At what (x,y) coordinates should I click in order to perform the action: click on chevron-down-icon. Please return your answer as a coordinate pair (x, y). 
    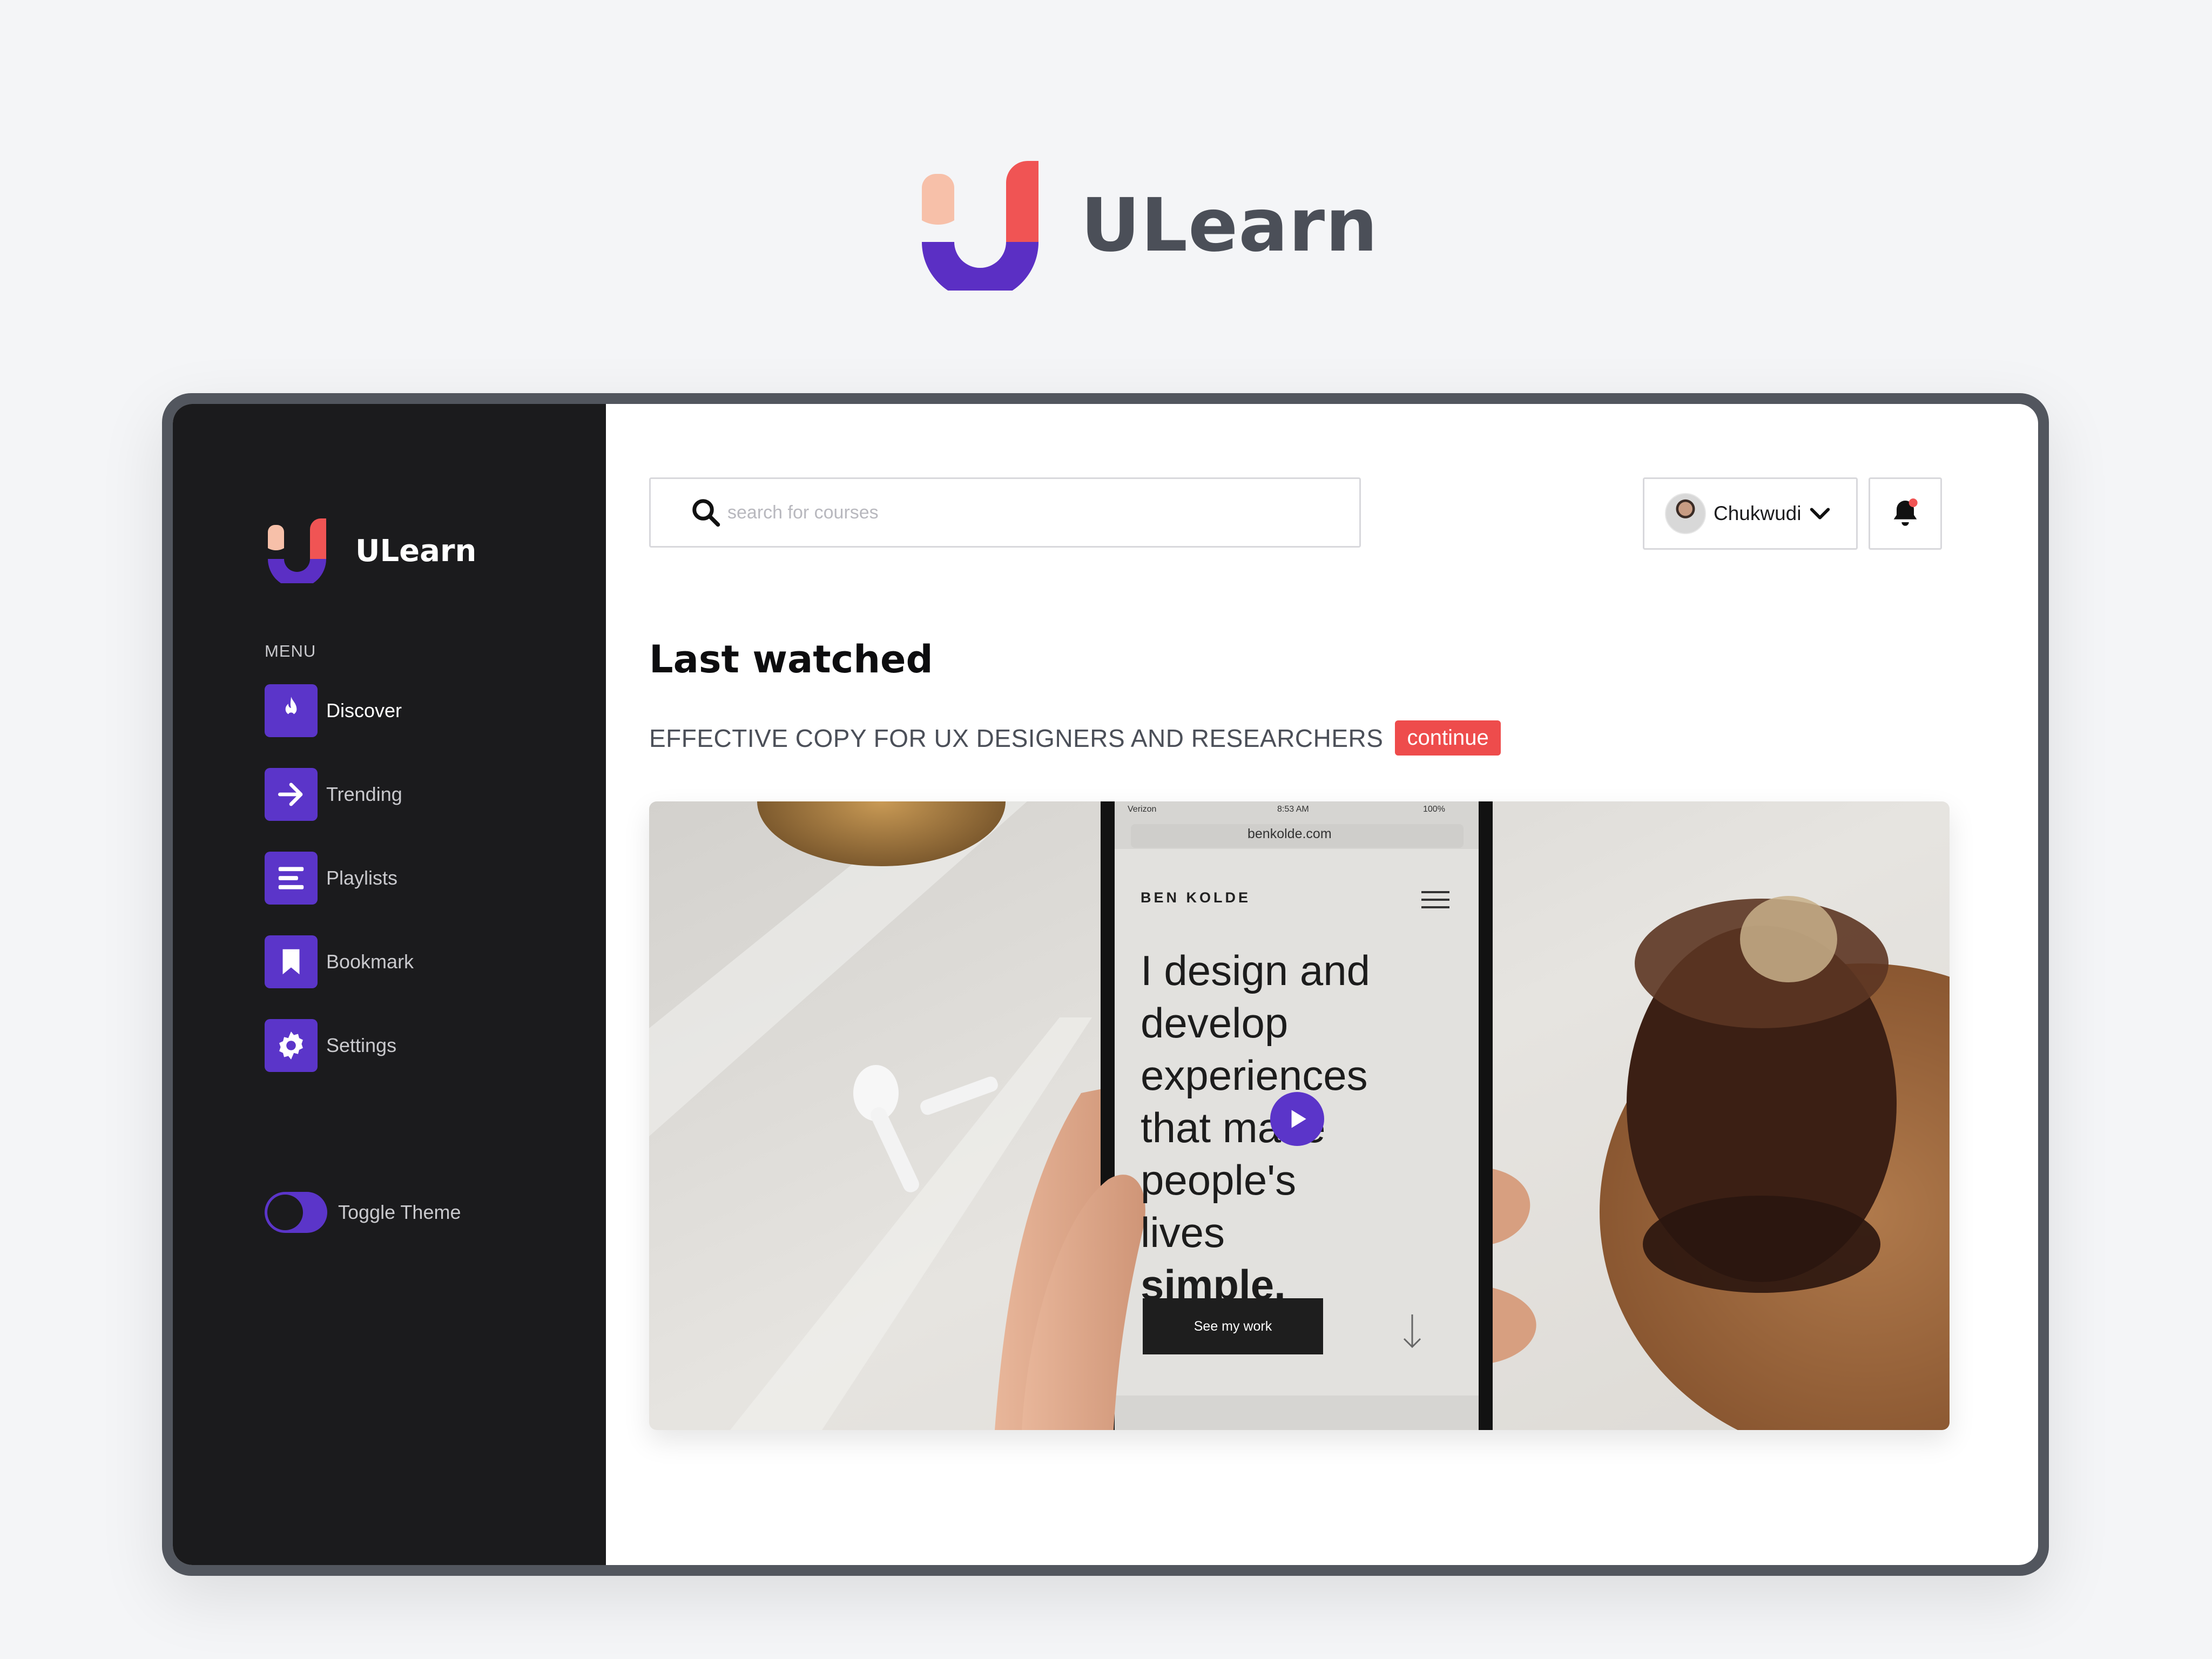
    Looking at the image, I should click on (1820, 514).